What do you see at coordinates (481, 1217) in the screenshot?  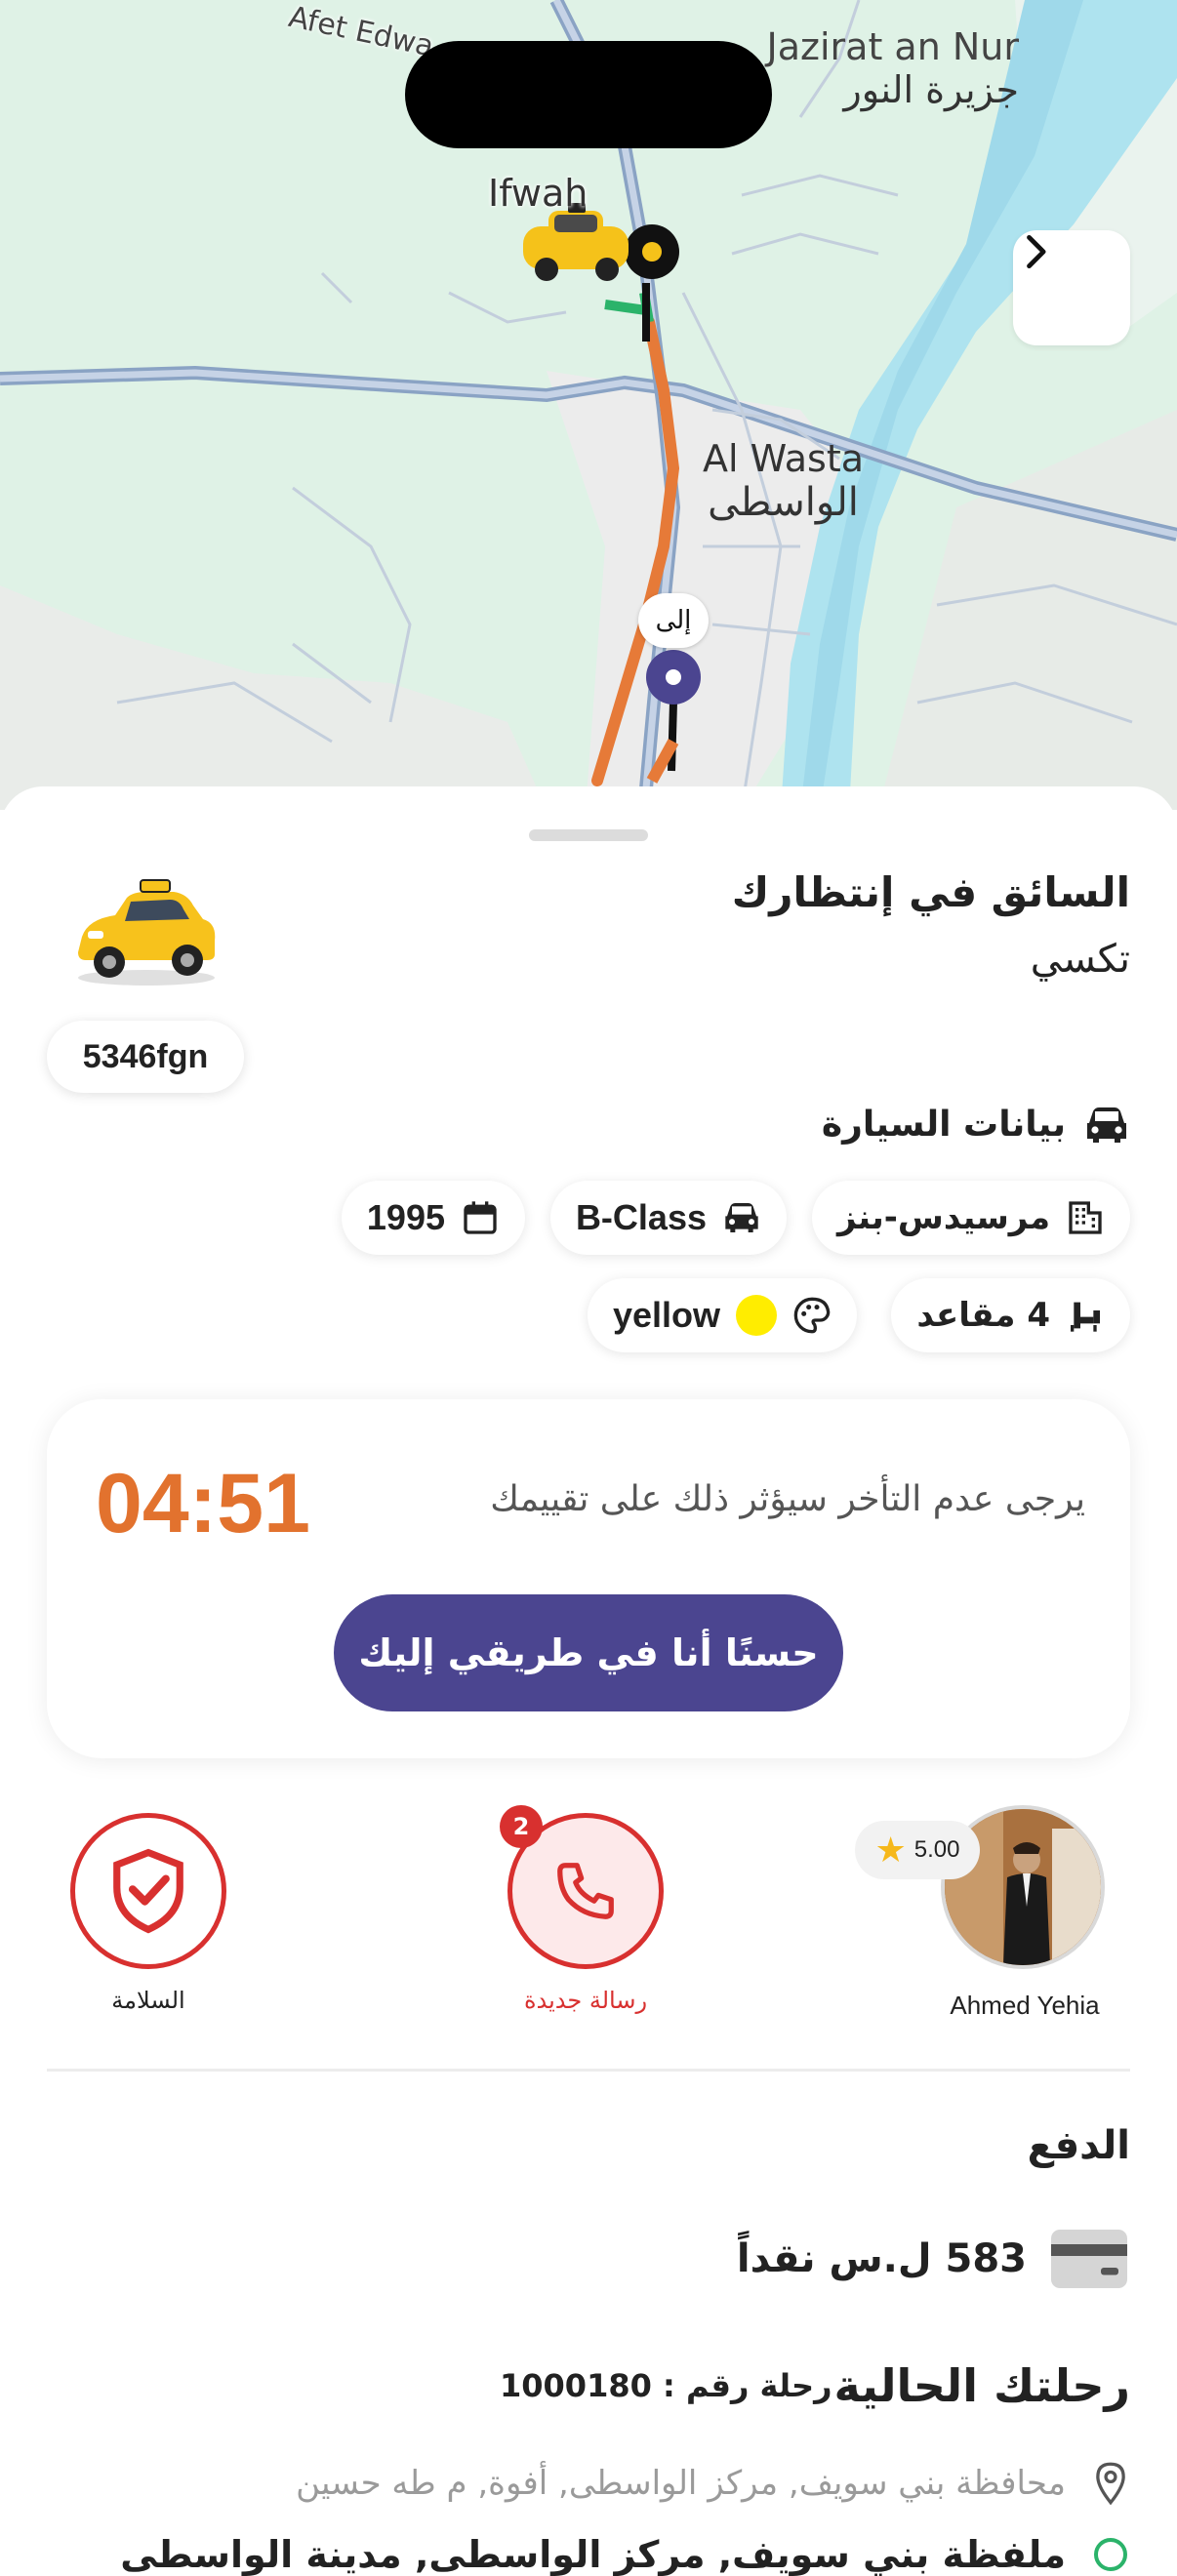 I see `calendar-icon` at bounding box center [481, 1217].